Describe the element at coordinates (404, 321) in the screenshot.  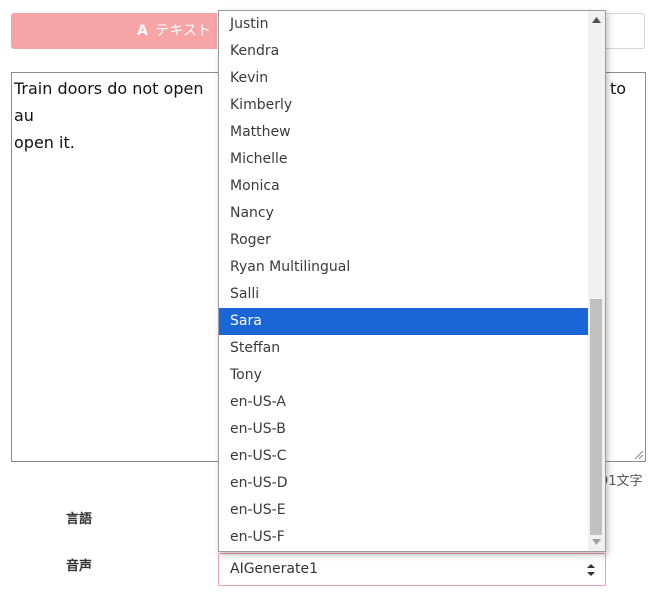
I see `dropdown-option: Sara` at that location.